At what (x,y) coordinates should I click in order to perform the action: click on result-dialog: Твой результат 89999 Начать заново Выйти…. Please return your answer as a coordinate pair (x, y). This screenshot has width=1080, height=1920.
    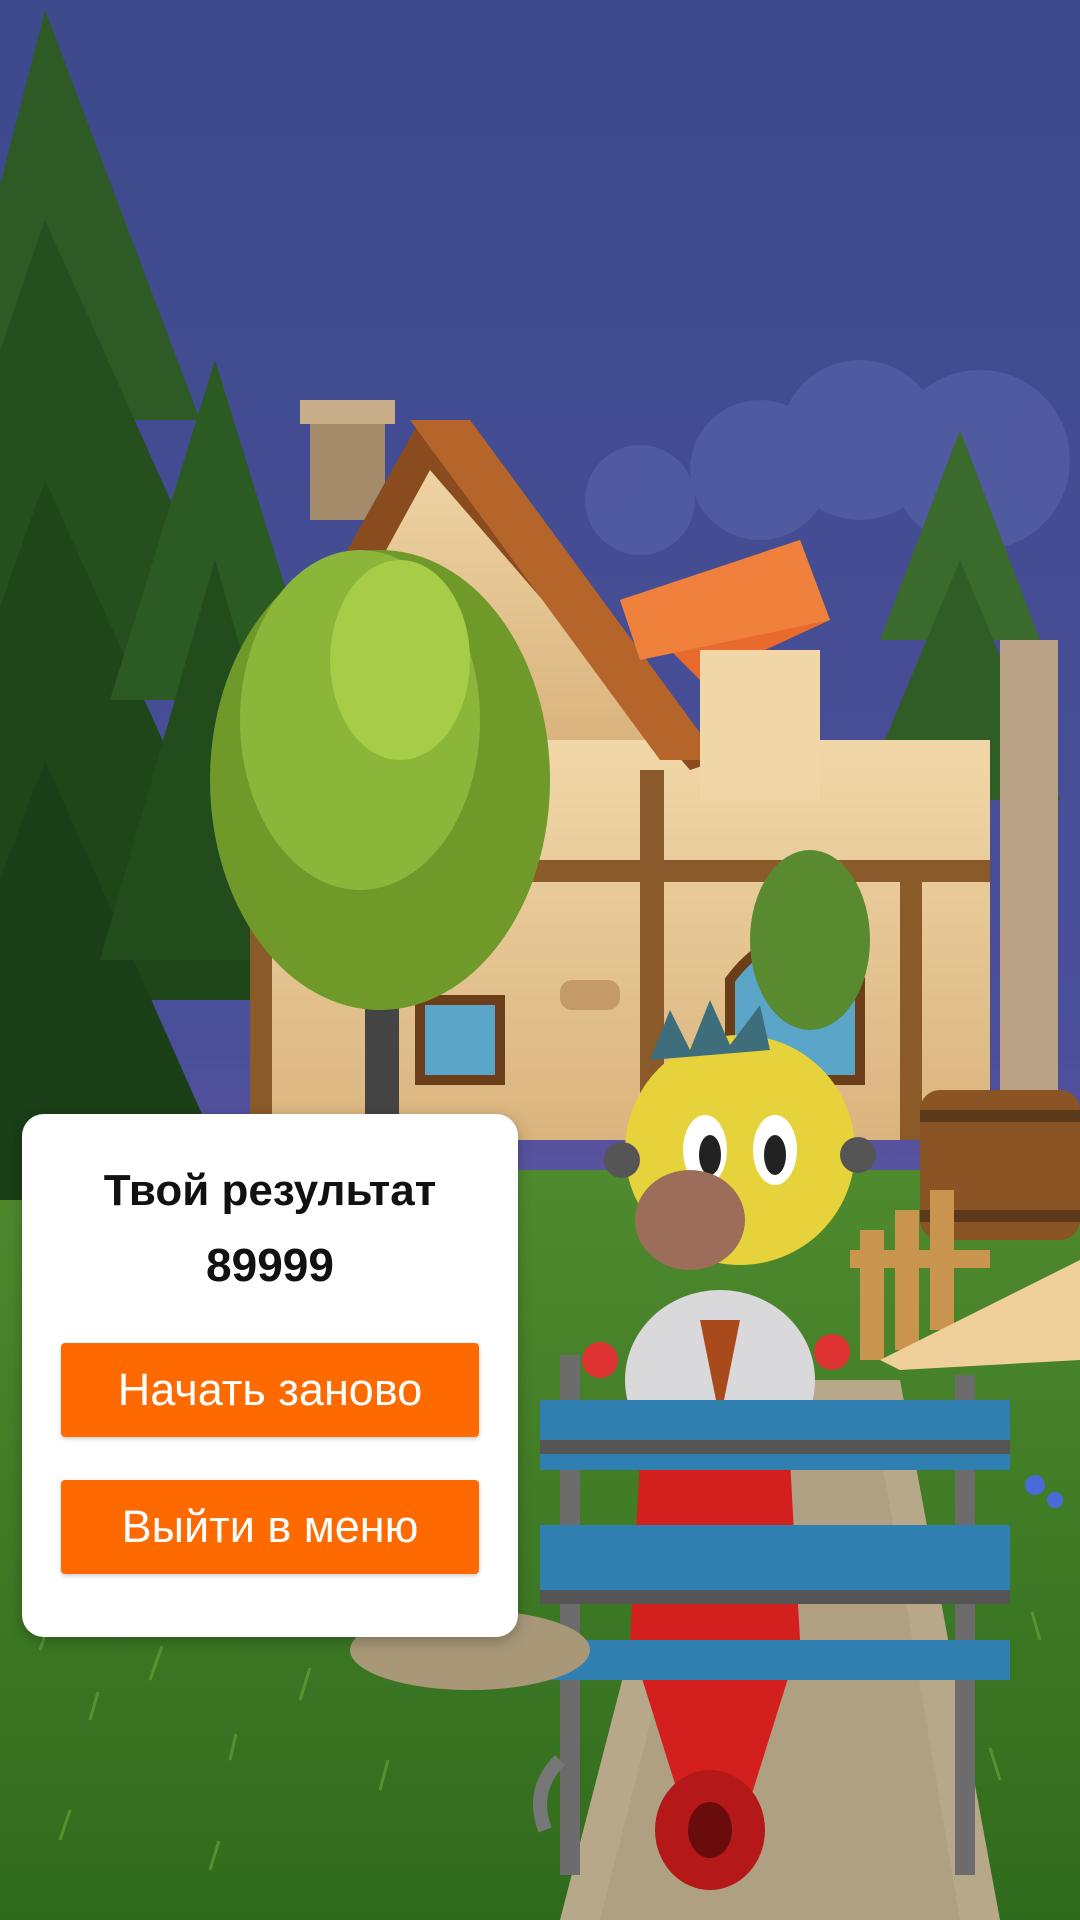
    Looking at the image, I should click on (270, 1375).